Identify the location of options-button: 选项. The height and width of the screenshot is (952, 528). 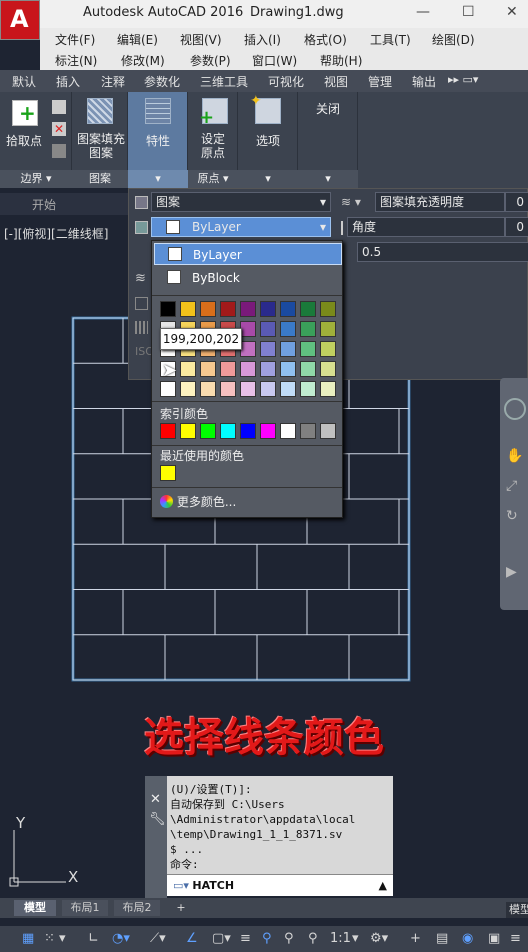
(268, 140).